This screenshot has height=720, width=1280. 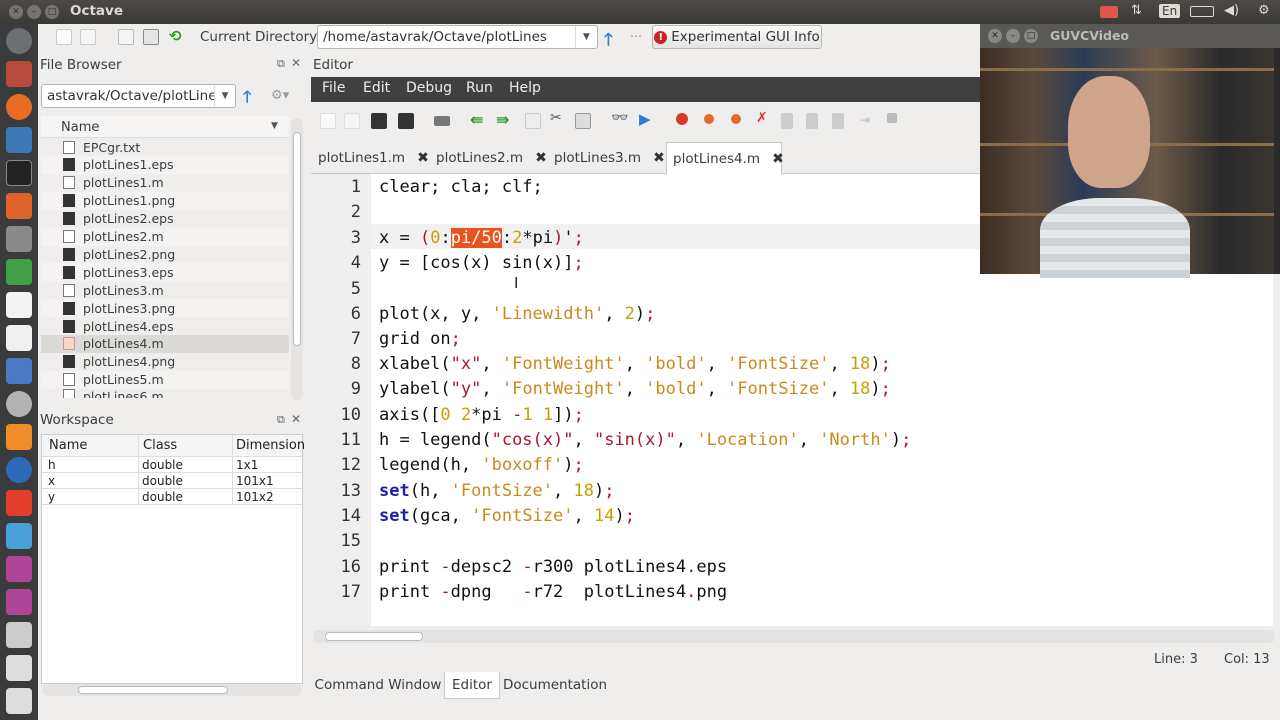 What do you see at coordinates (504, 119) in the screenshot?
I see `redo-icon: ⇛` at bounding box center [504, 119].